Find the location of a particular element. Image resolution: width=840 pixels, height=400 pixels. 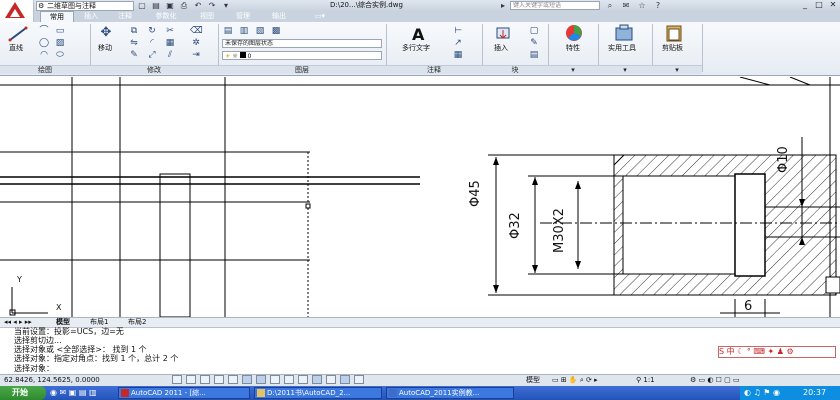

polar-tracking-button is located at coordinates (219, 379).